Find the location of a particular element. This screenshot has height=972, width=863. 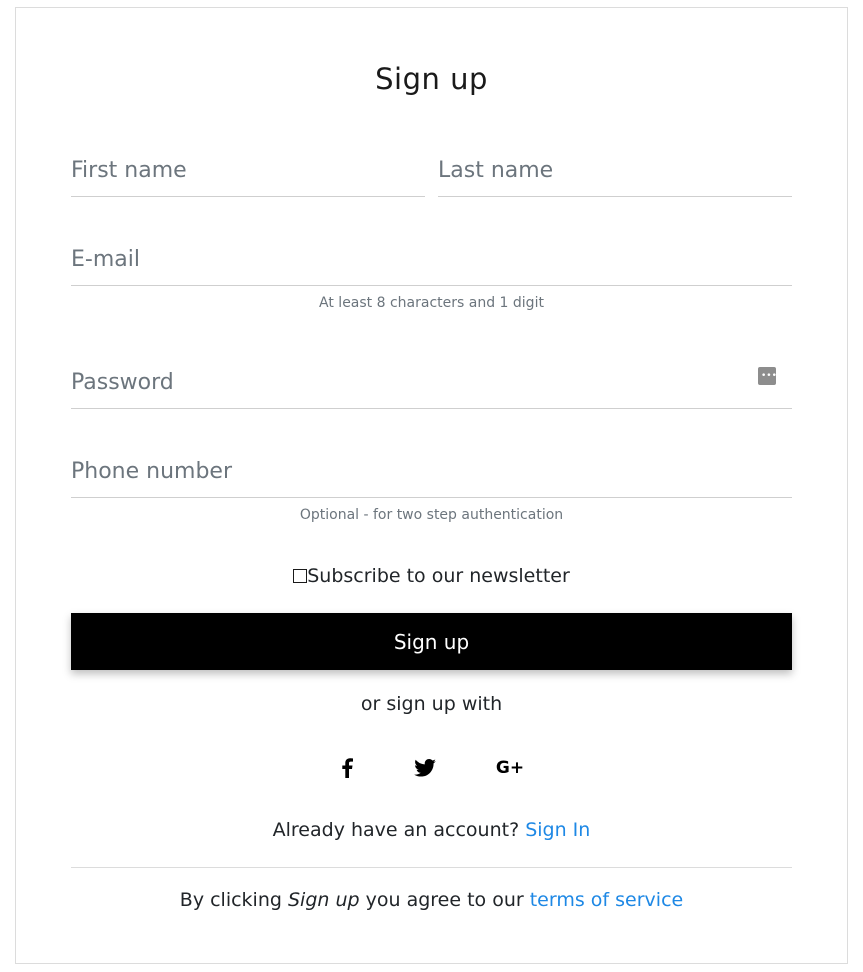

first-name-input is located at coordinates (248, 170).